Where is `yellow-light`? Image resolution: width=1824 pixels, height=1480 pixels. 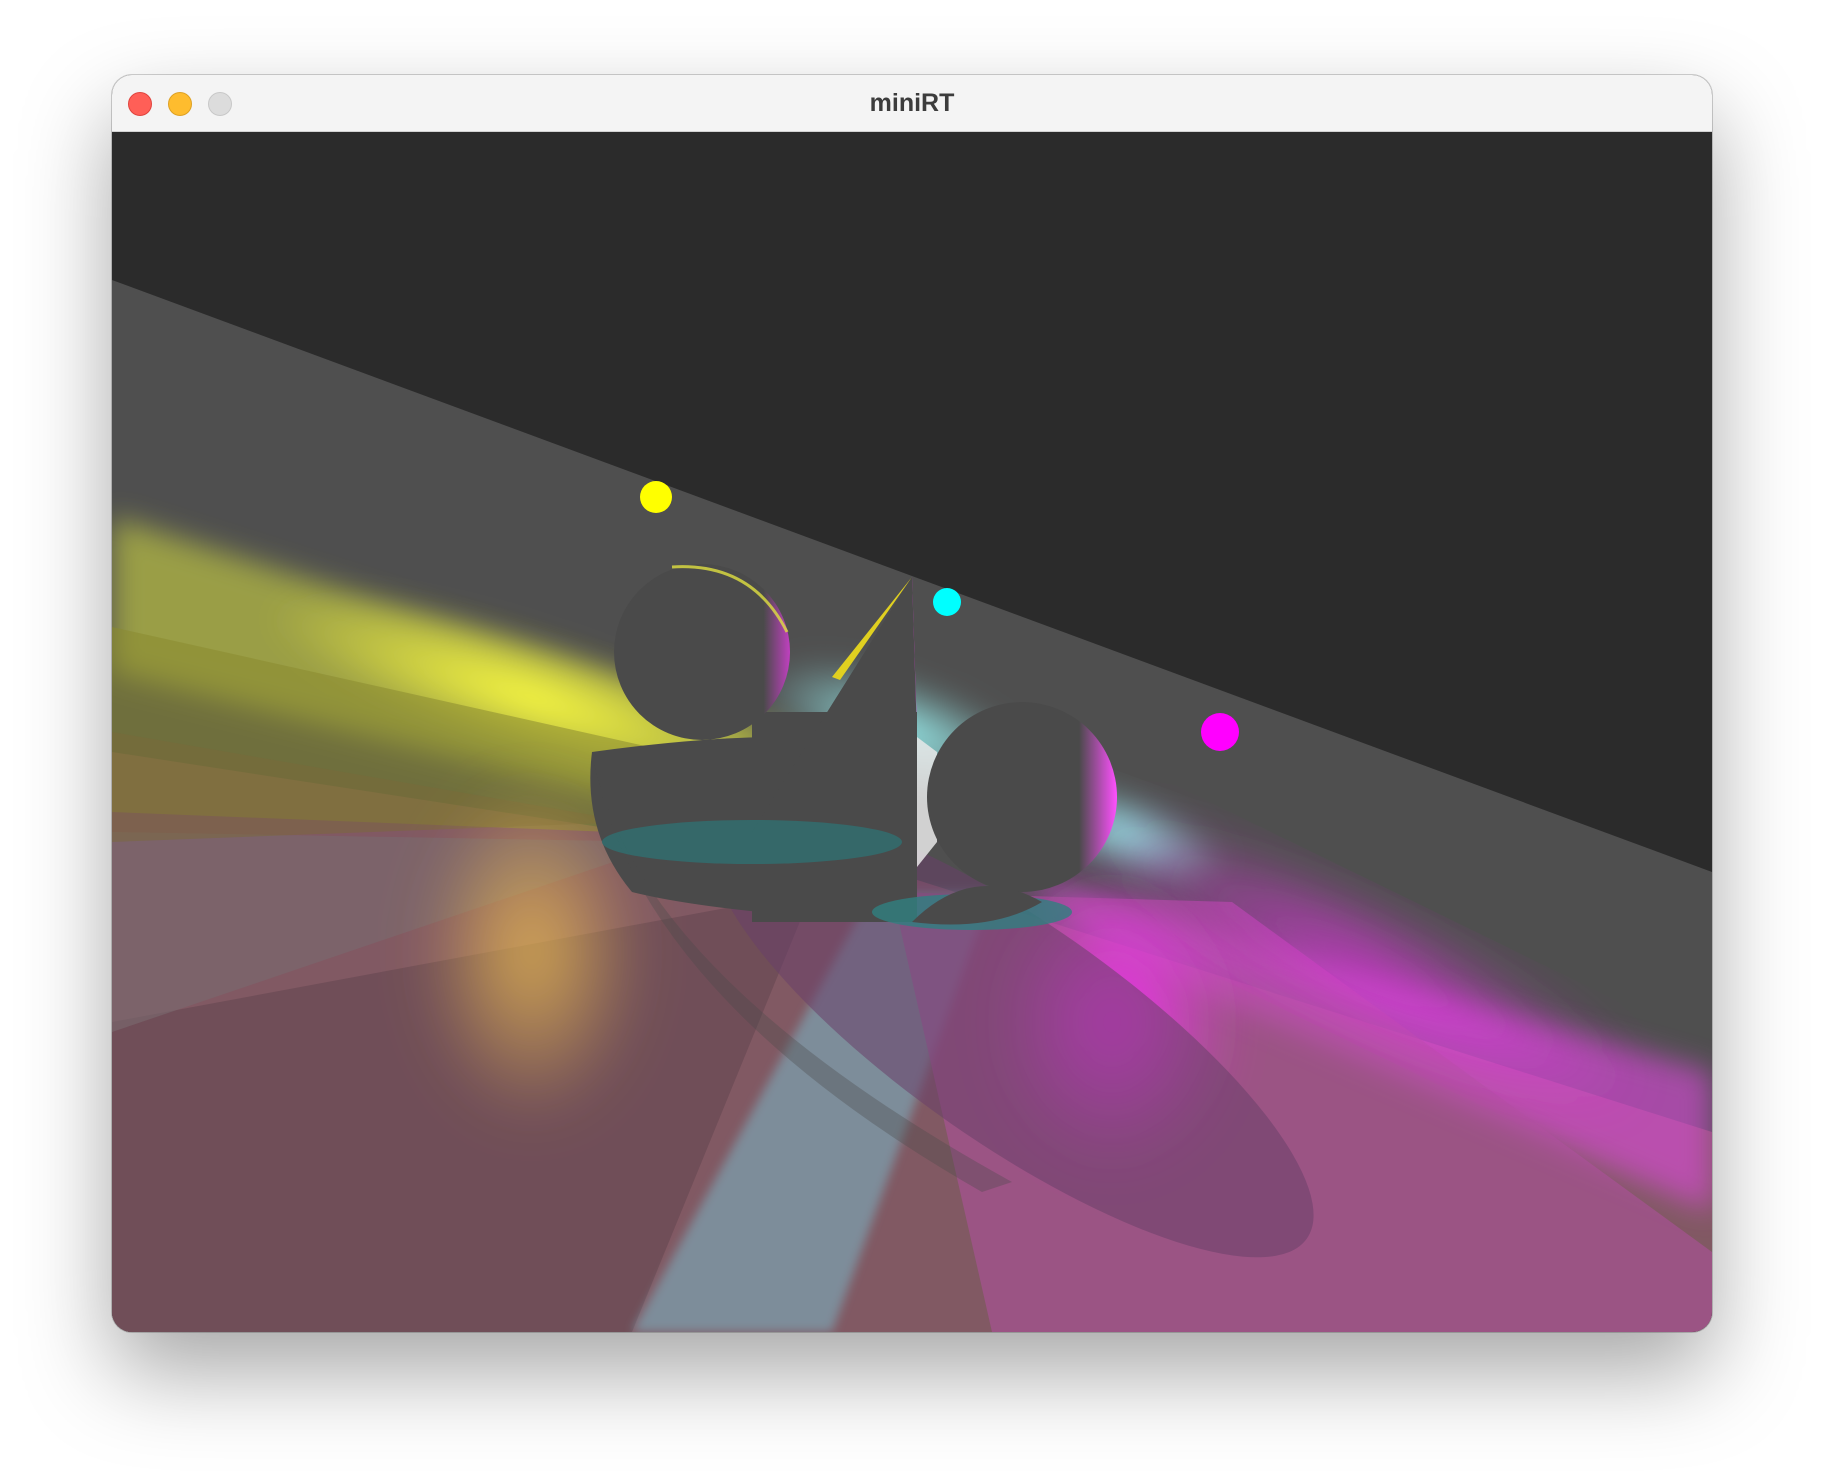 yellow-light is located at coordinates (656, 497).